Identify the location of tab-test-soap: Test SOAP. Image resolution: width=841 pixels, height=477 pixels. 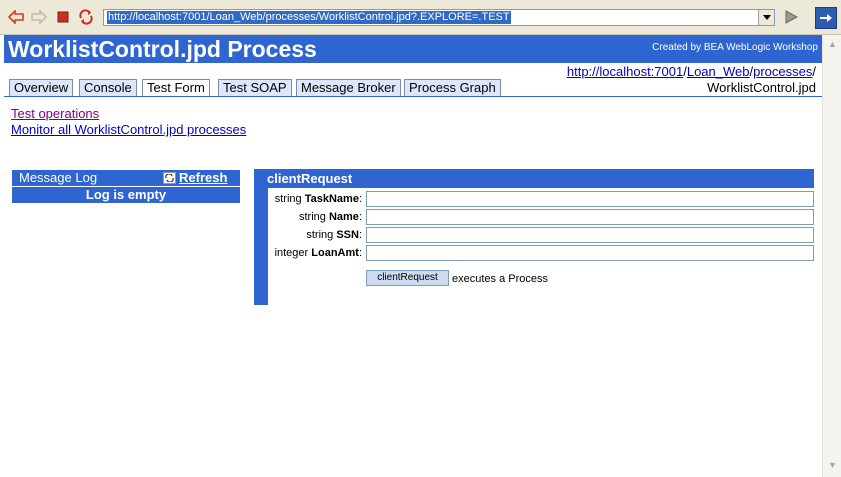
(255, 87).